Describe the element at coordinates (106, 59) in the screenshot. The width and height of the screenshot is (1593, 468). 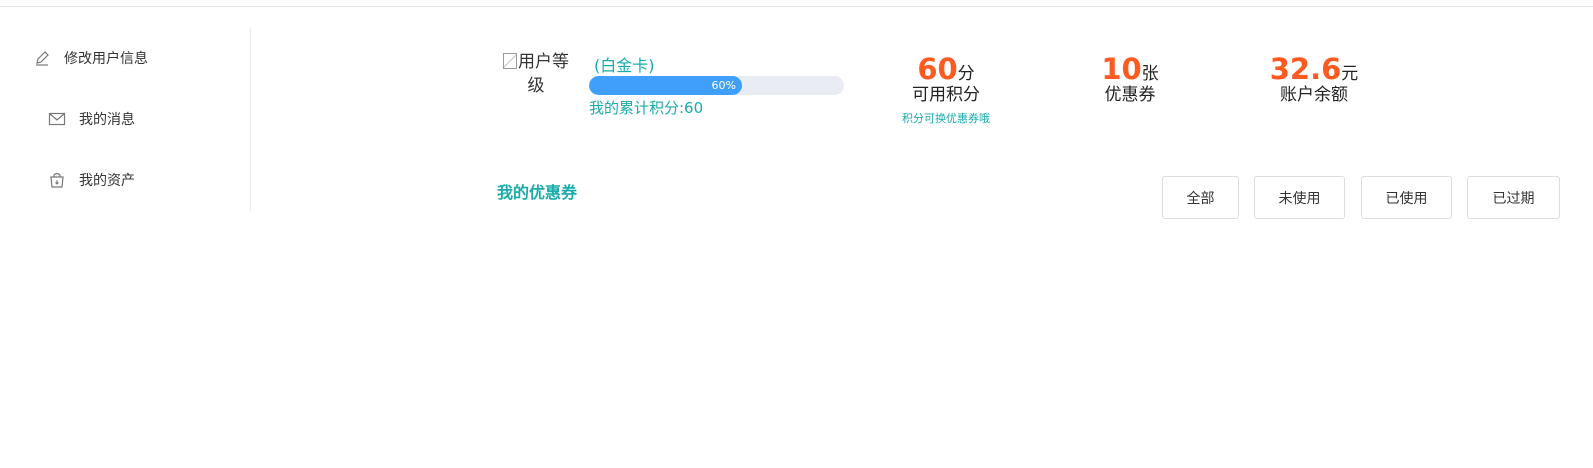
I see `sidebar-item-label: 修改用户信息` at that location.